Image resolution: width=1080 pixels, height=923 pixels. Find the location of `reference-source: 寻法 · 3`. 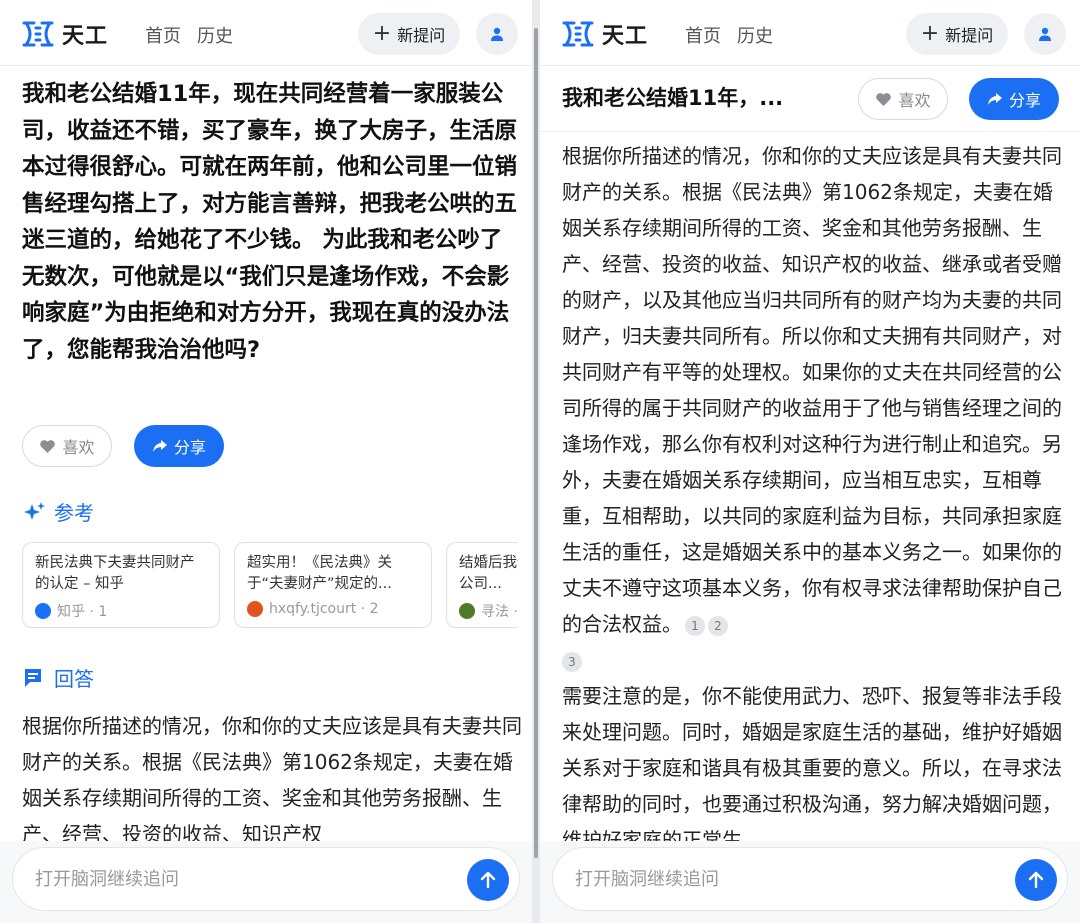

reference-source: 寻法 · 3 is located at coordinates (488, 611).